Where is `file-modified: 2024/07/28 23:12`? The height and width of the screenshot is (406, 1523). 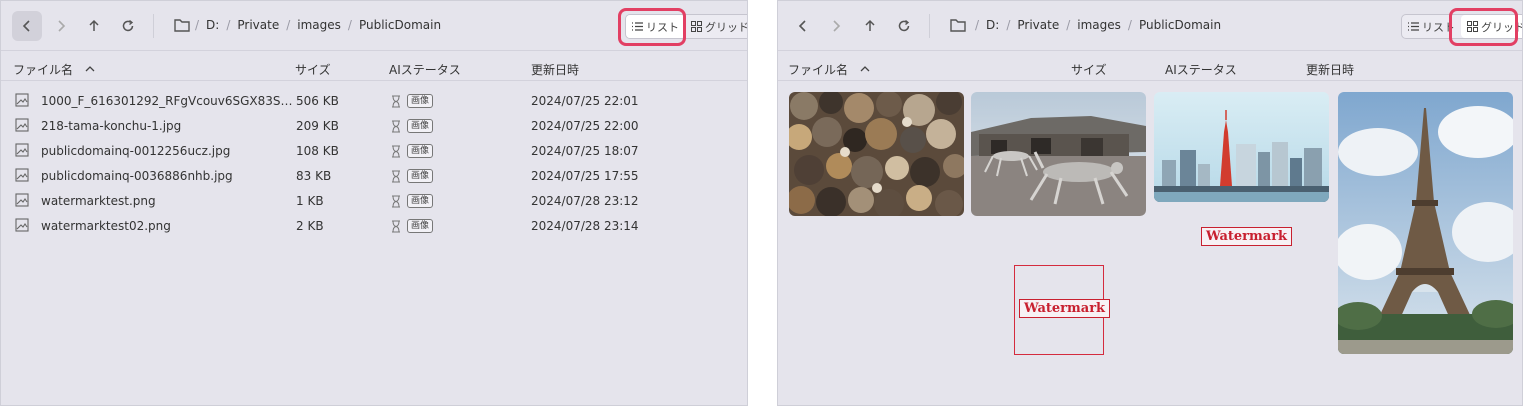 file-modified: 2024/07/28 23:12 is located at coordinates (585, 201).